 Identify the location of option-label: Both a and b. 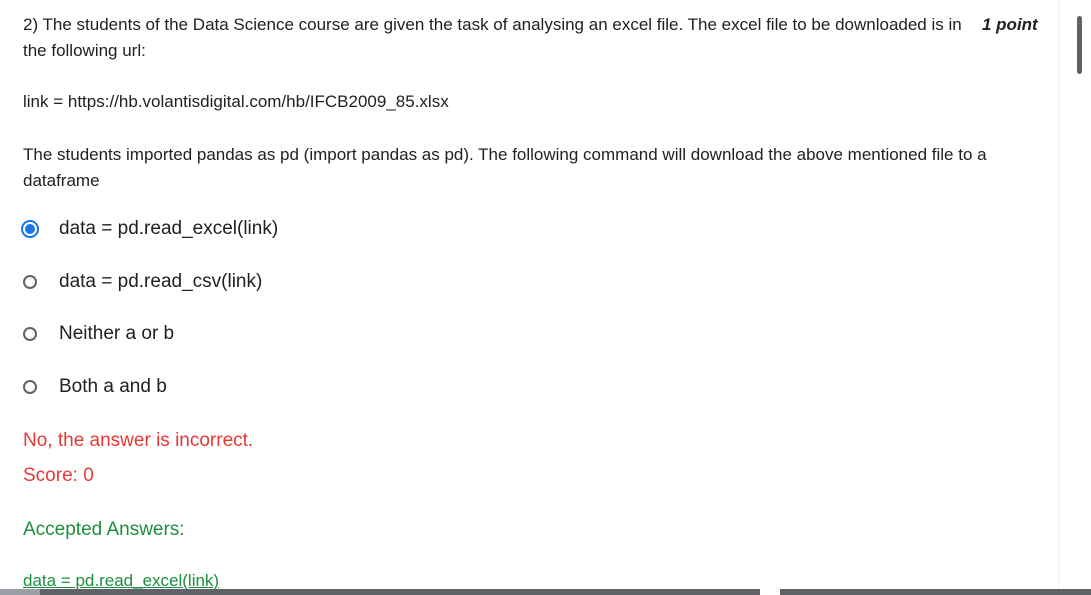
(113, 386).